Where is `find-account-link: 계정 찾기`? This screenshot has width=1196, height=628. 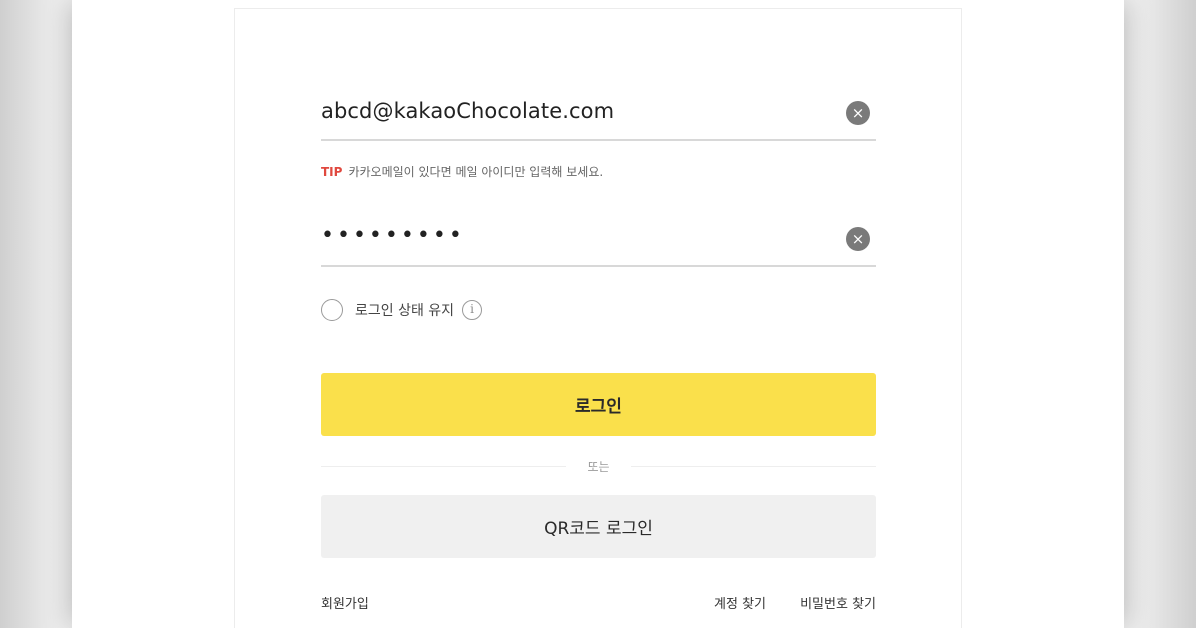
find-account-link: 계정 찾기 is located at coordinates (740, 602).